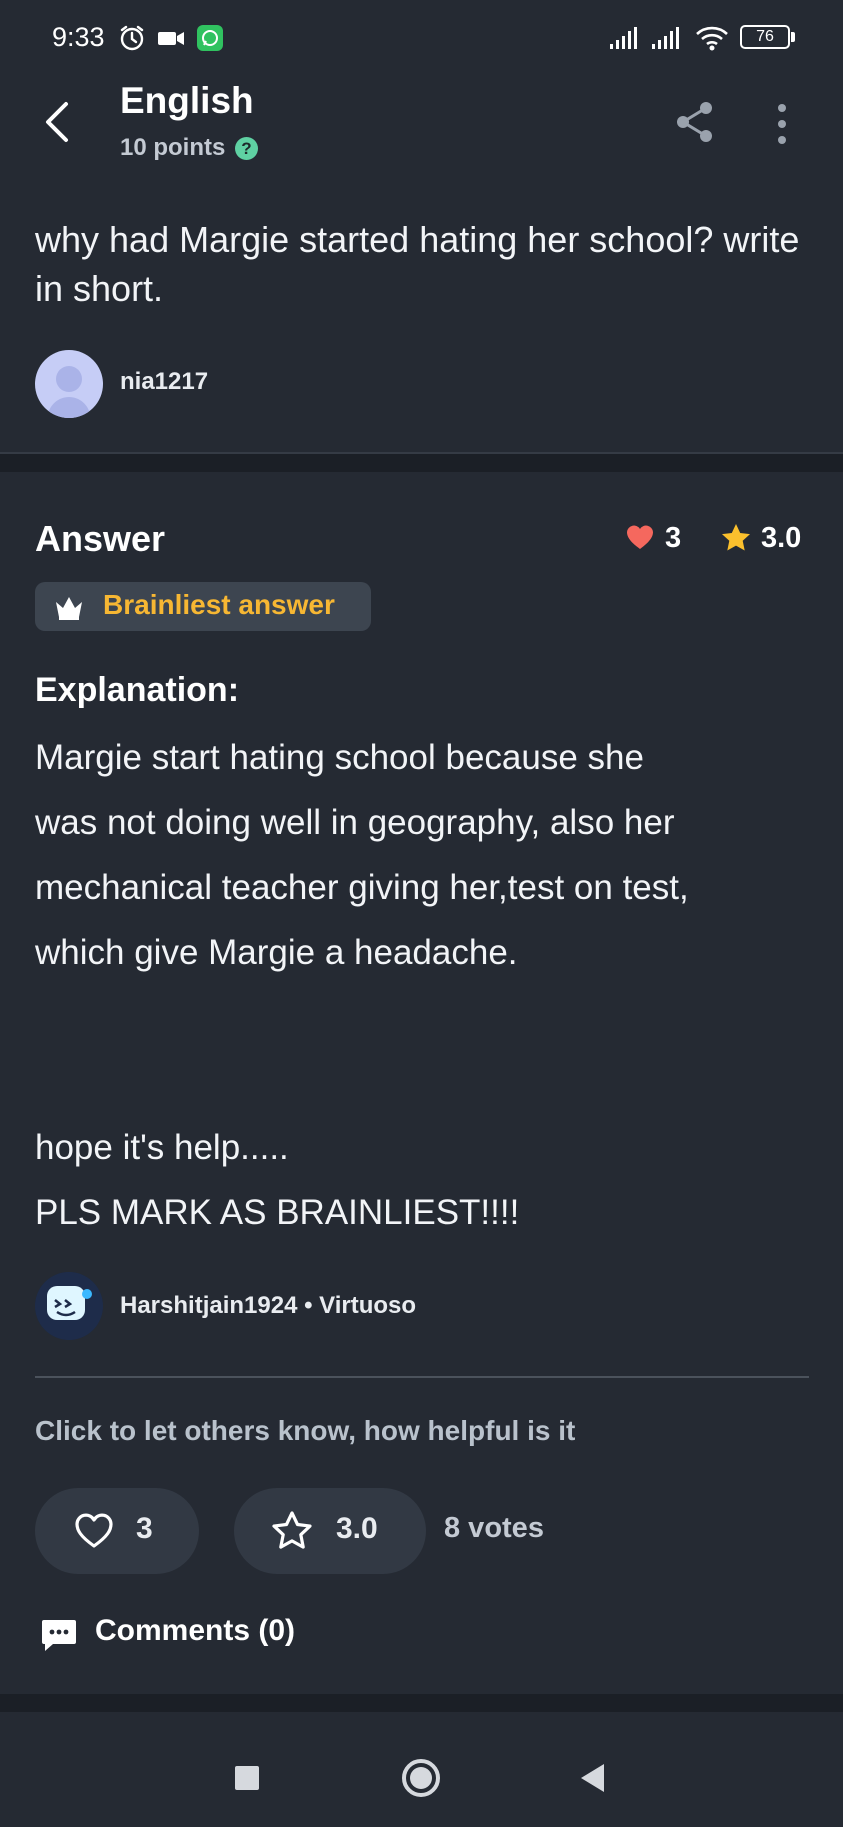 The width and height of the screenshot is (843, 1827). What do you see at coordinates (736, 537) in the screenshot?
I see `star-icon` at bounding box center [736, 537].